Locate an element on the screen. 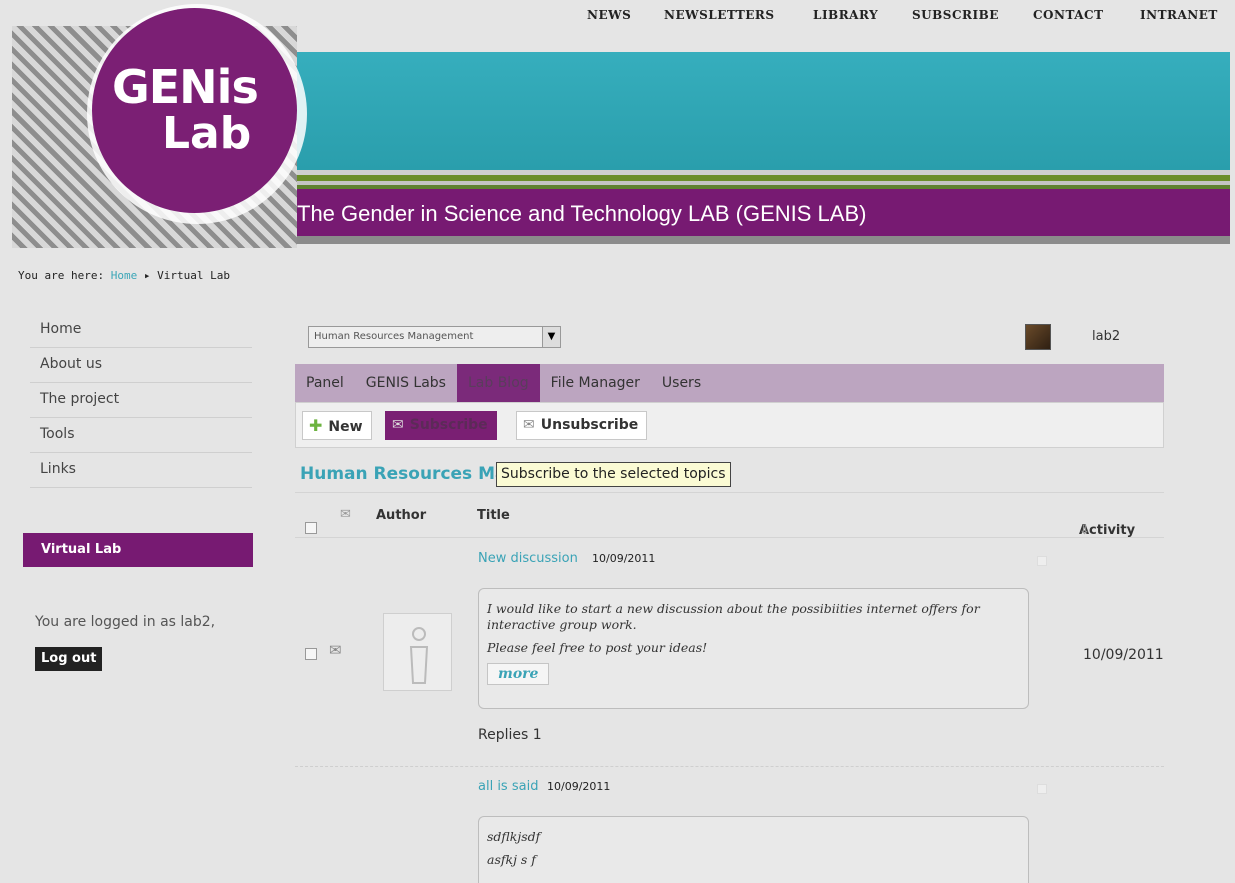 This screenshot has height=883, width=1235. sidebar-section-virtual-lab: Virtual Lab is located at coordinates (138, 550).